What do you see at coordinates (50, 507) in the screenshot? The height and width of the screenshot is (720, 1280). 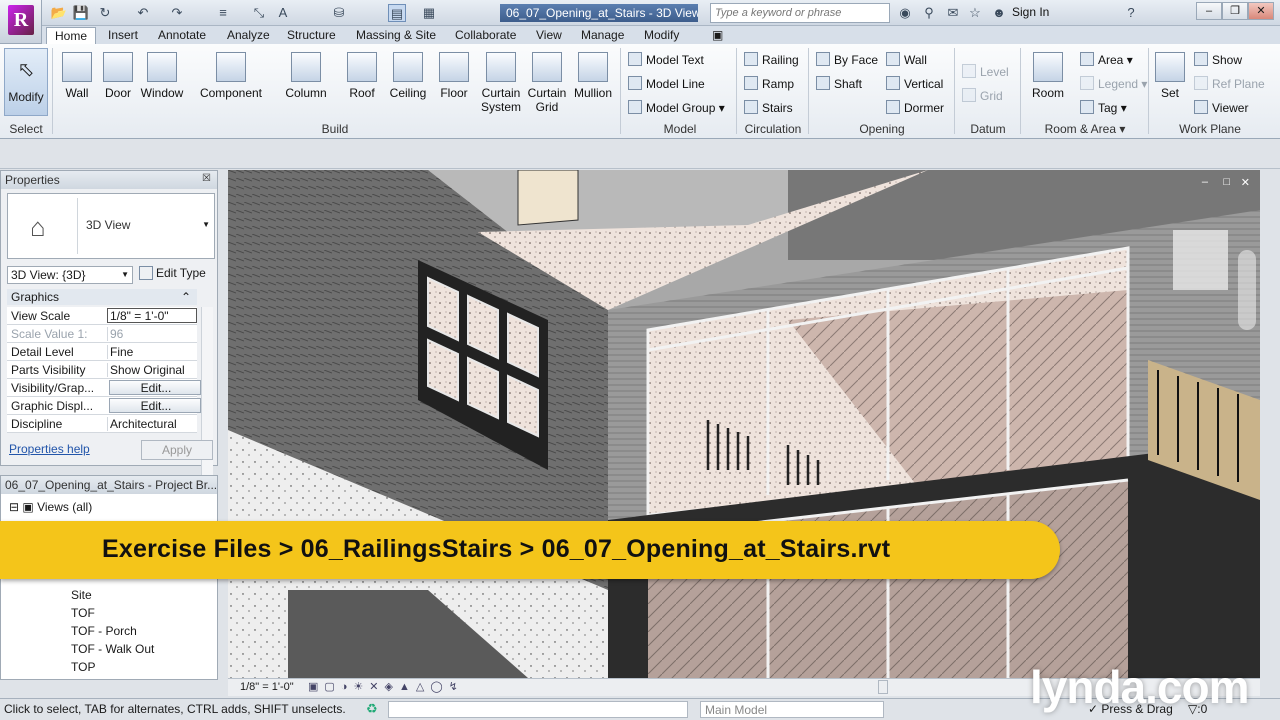 I see `views-all-node: ⊟ ▣ Views (all)` at bounding box center [50, 507].